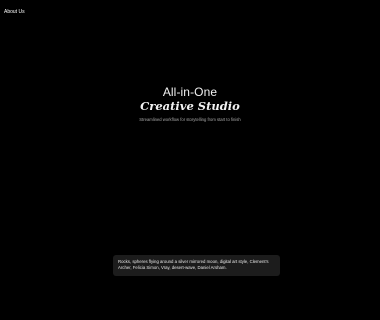 This screenshot has width=380, height=320. What do you see at coordinates (14, 12) in the screenshot?
I see `about-us-link: About Us` at bounding box center [14, 12].